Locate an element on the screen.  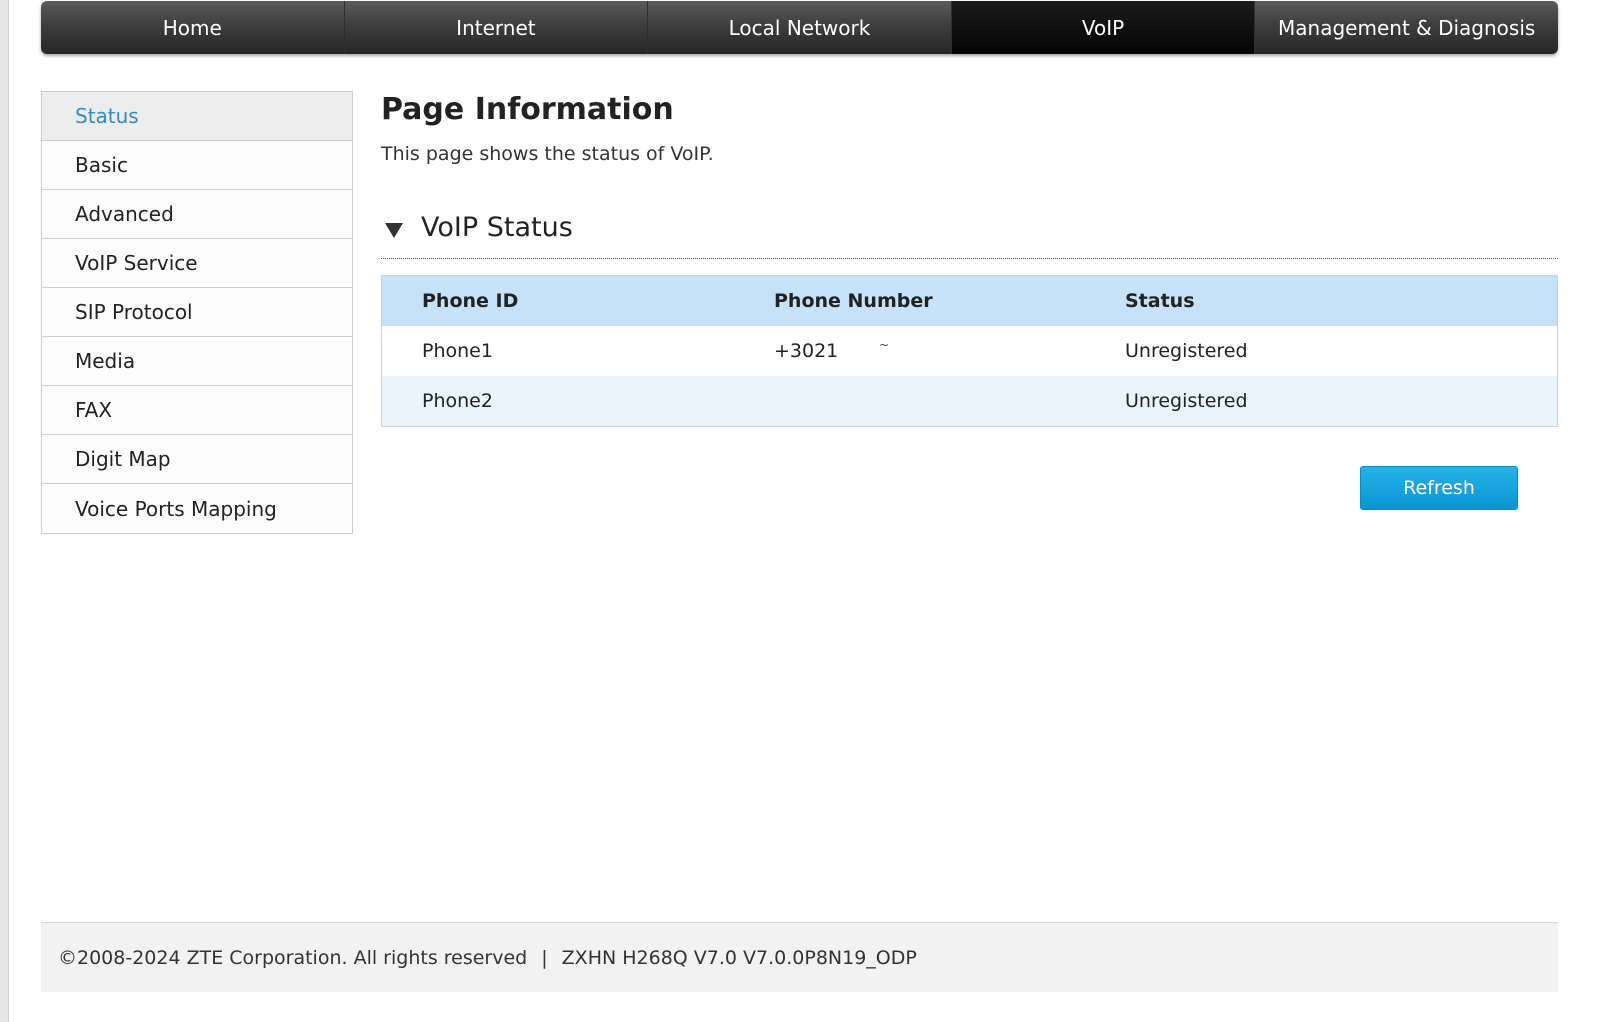
table-header-row: Phone ID Phone Number Status is located at coordinates (969, 301).